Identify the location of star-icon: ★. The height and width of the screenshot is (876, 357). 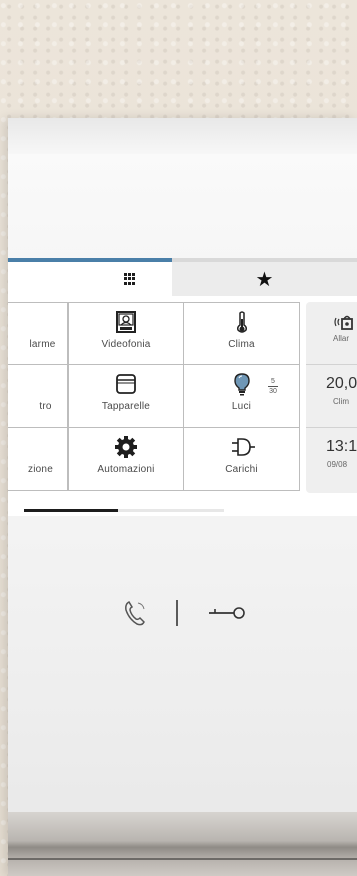
(264, 279).